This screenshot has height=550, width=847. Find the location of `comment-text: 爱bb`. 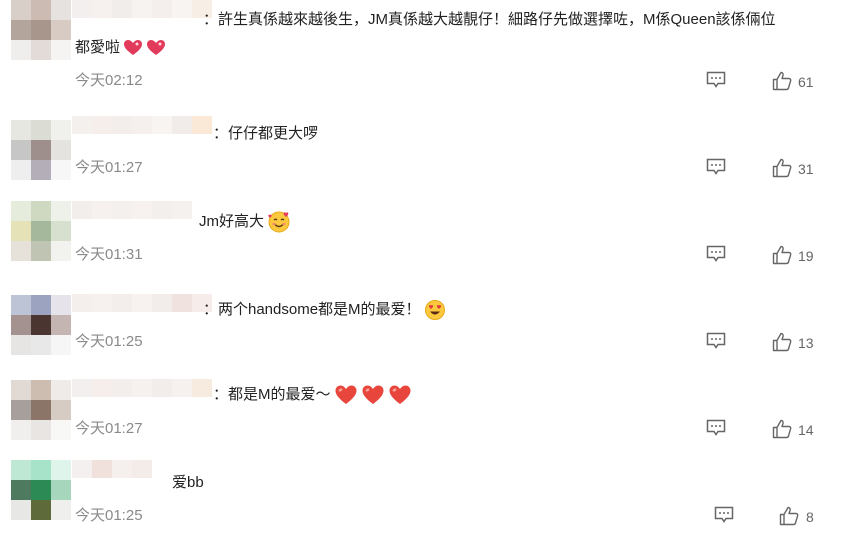

comment-text: 爱bb is located at coordinates (188, 482).